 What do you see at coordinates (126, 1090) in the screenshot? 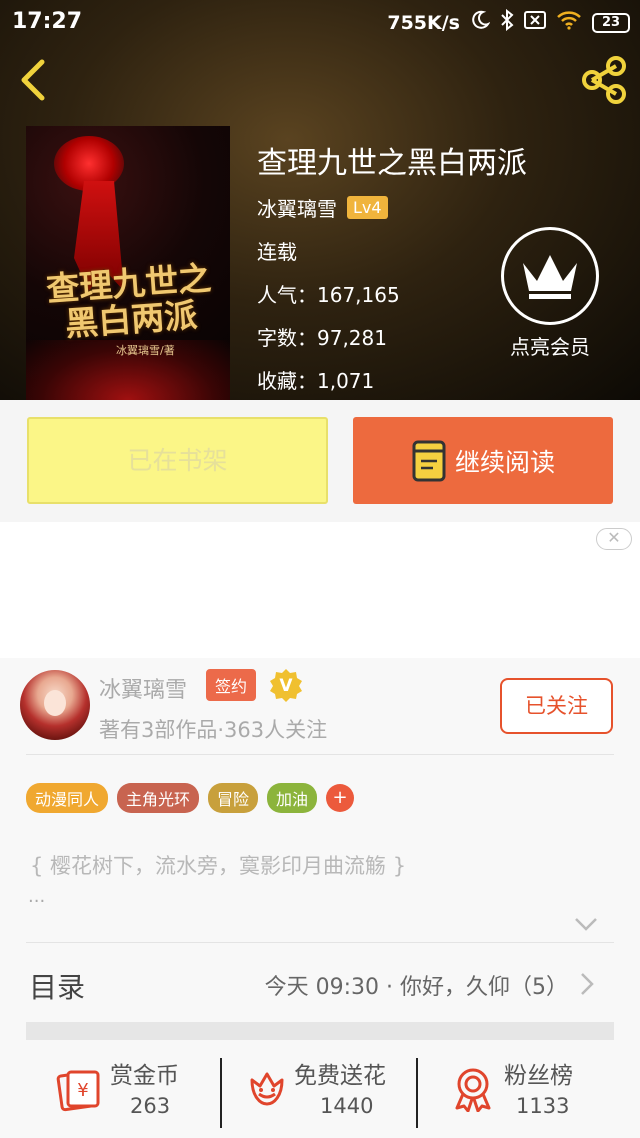
I see `reward-coin-button: ¥ 赏金币 263` at bounding box center [126, 1090].